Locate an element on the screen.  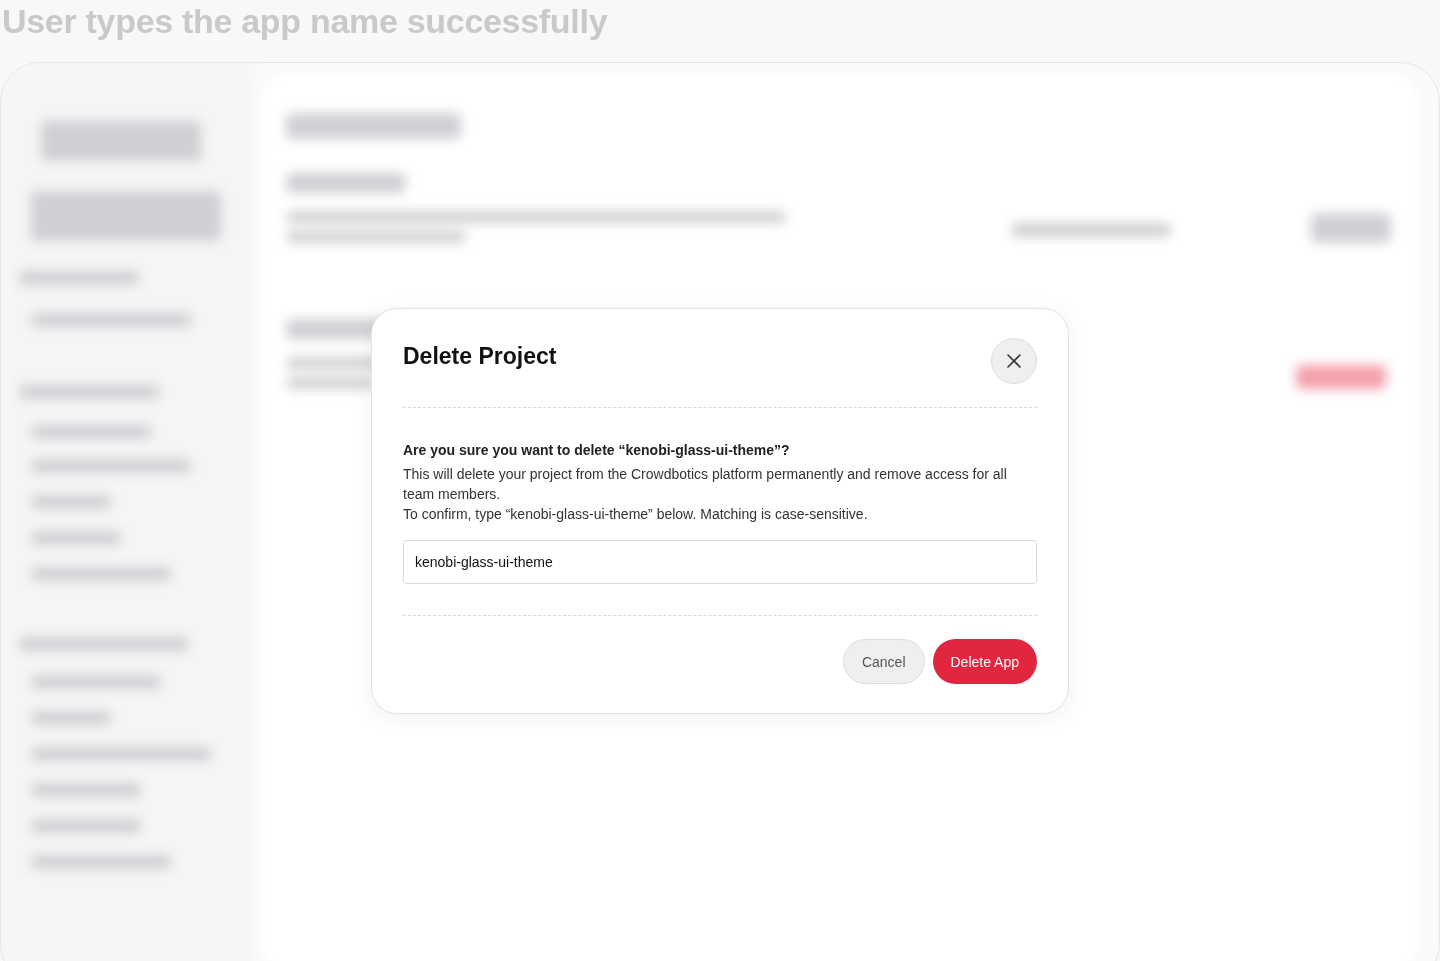
project-name-field: kenobi-glass-ui-theme is located at coordinates (720, 562).